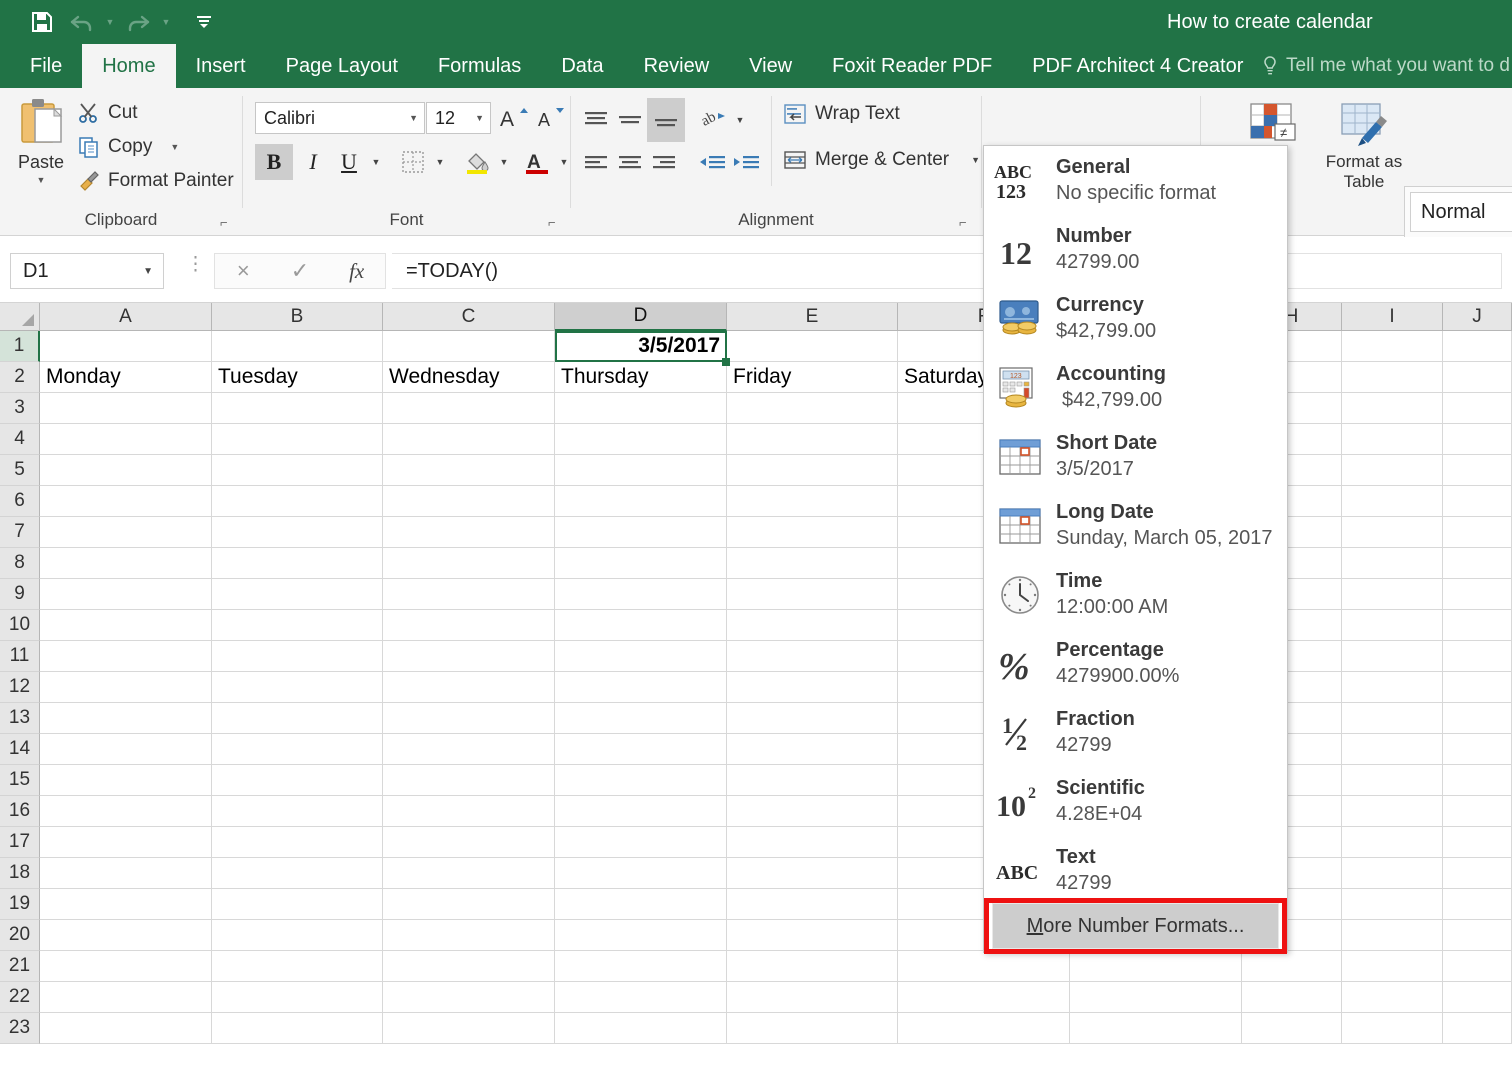  Describe the element at coordinates (1477, 439) in the screenshot. I see `cell-j4` at that location.